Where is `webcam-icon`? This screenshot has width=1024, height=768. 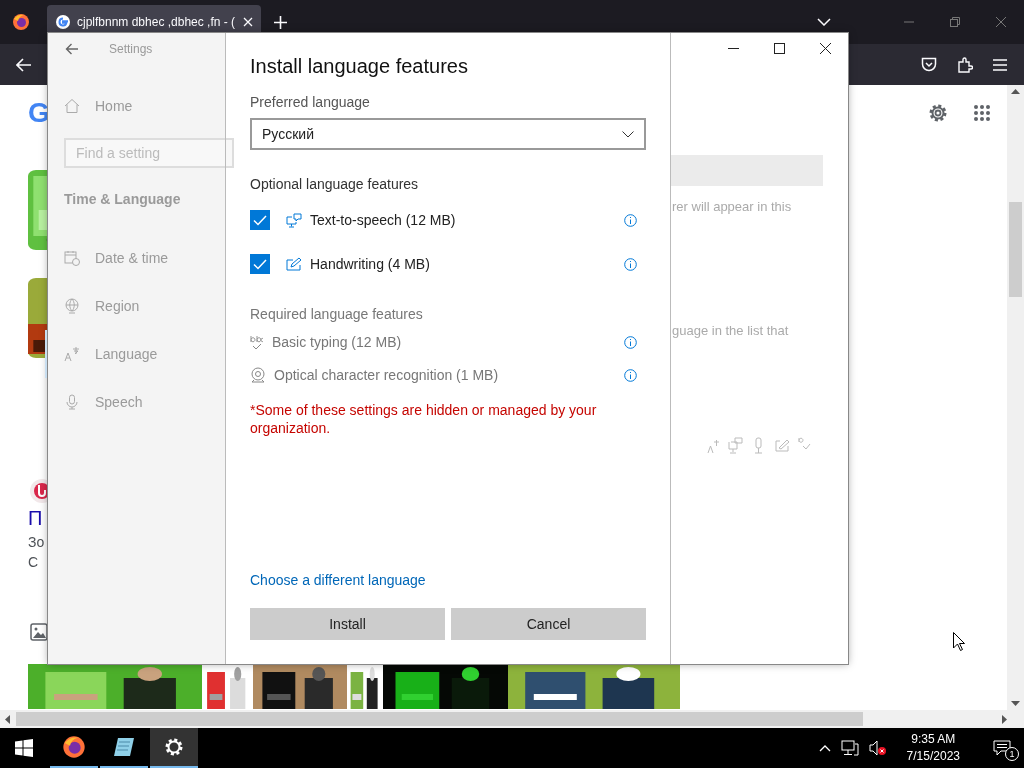
webcam-icon is located at coordinates (258, 375).